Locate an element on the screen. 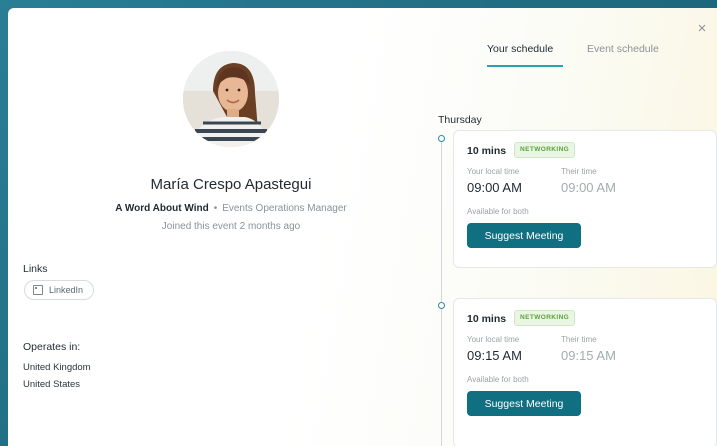  local-time: 09:15 AM is located at coordinates (494, 355).